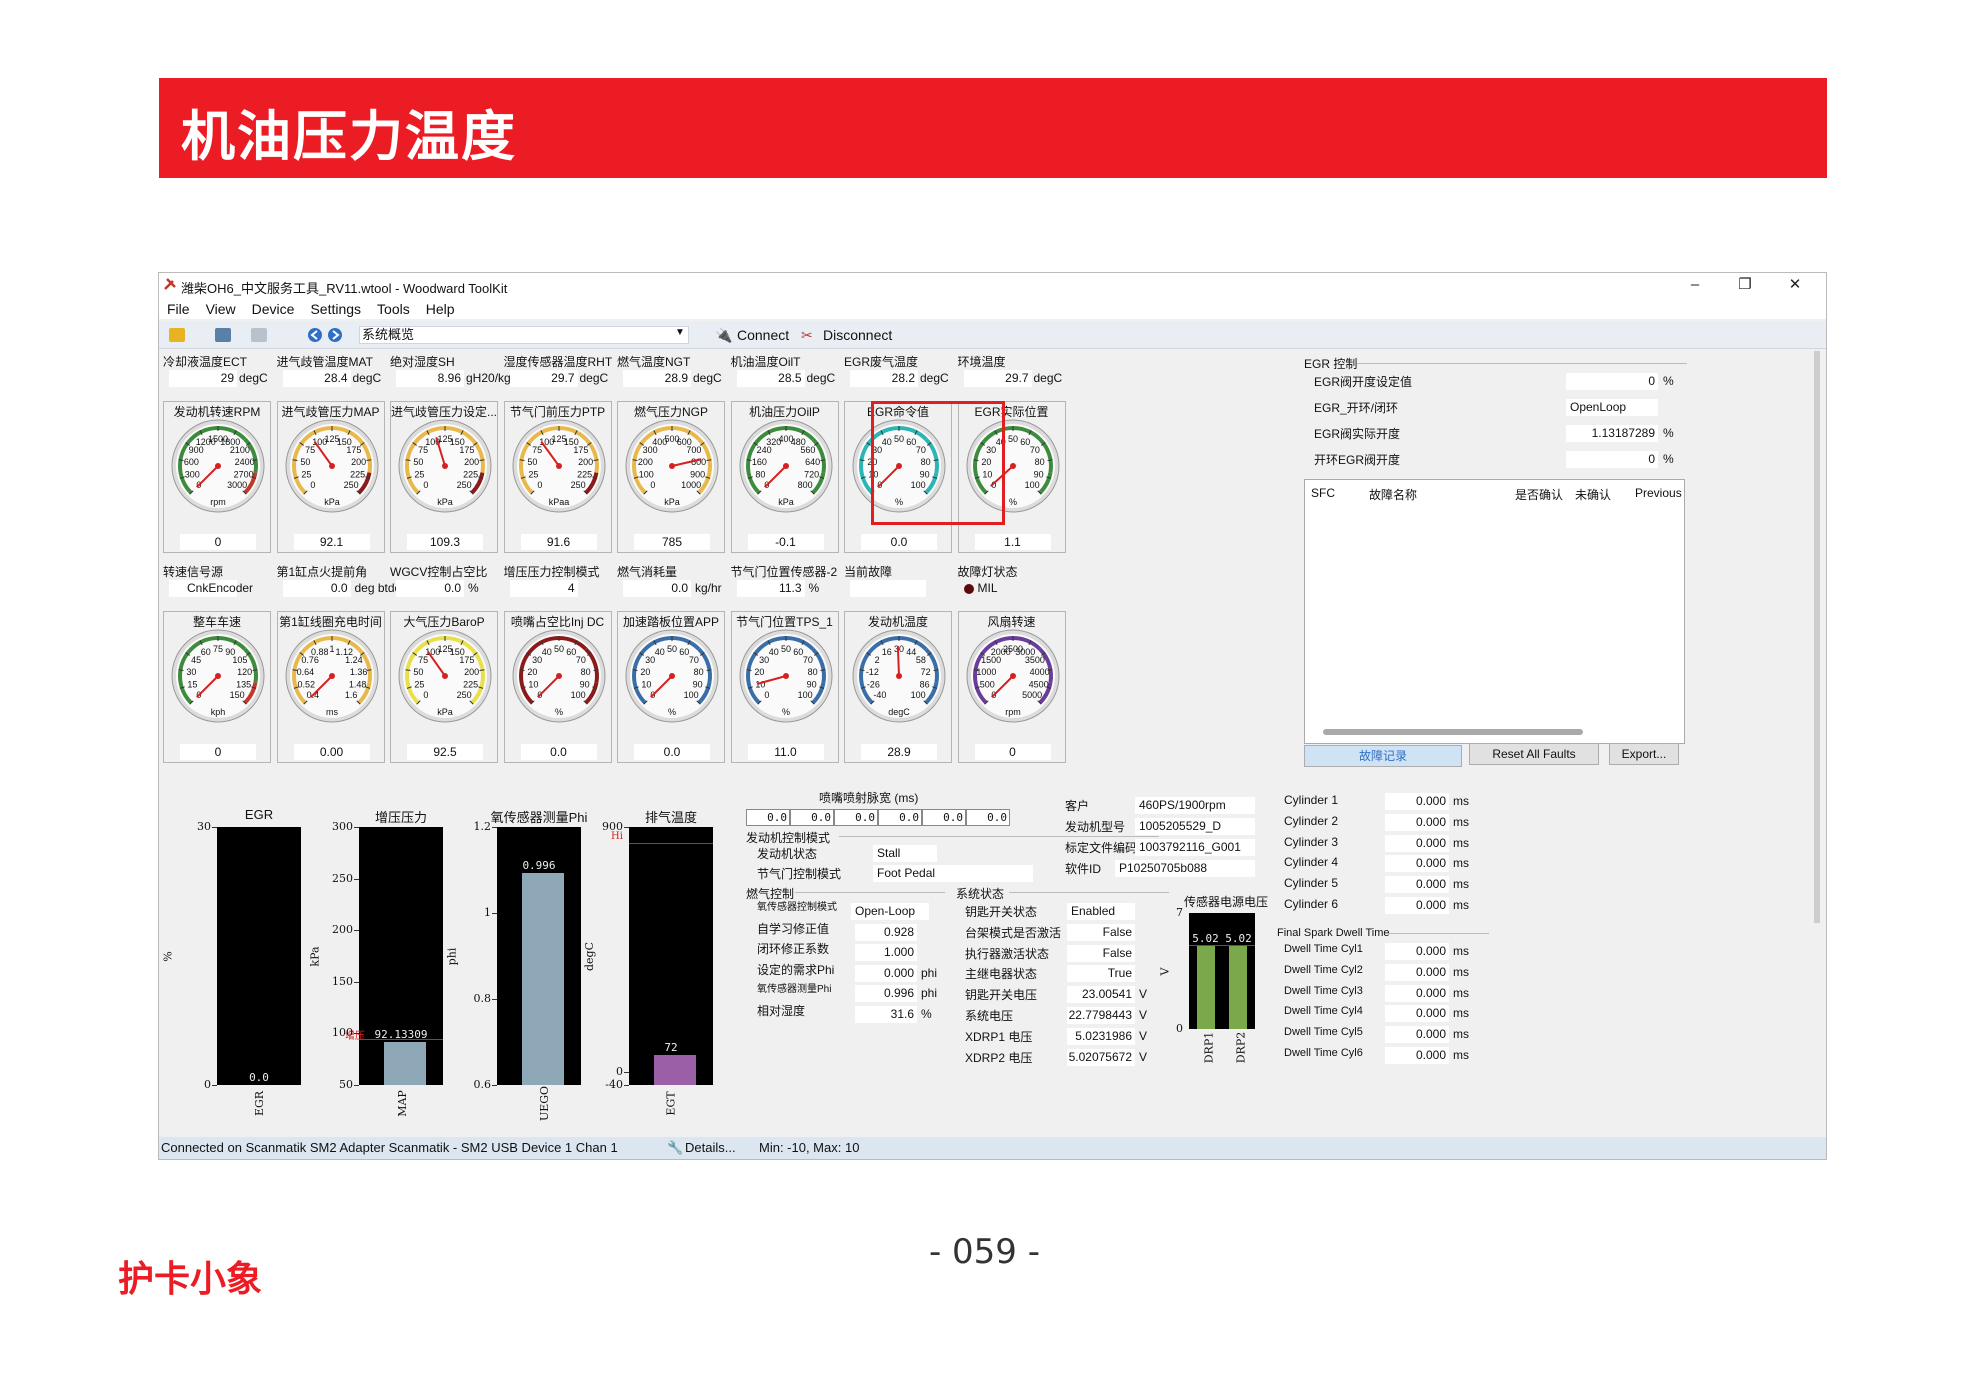 The height and width of the screenshot is (1386, 1969). Describe the element at coordinates (794, 989) in the screenshot. I see `fuel-control-label: 氧传感器测量Phi` at that location.